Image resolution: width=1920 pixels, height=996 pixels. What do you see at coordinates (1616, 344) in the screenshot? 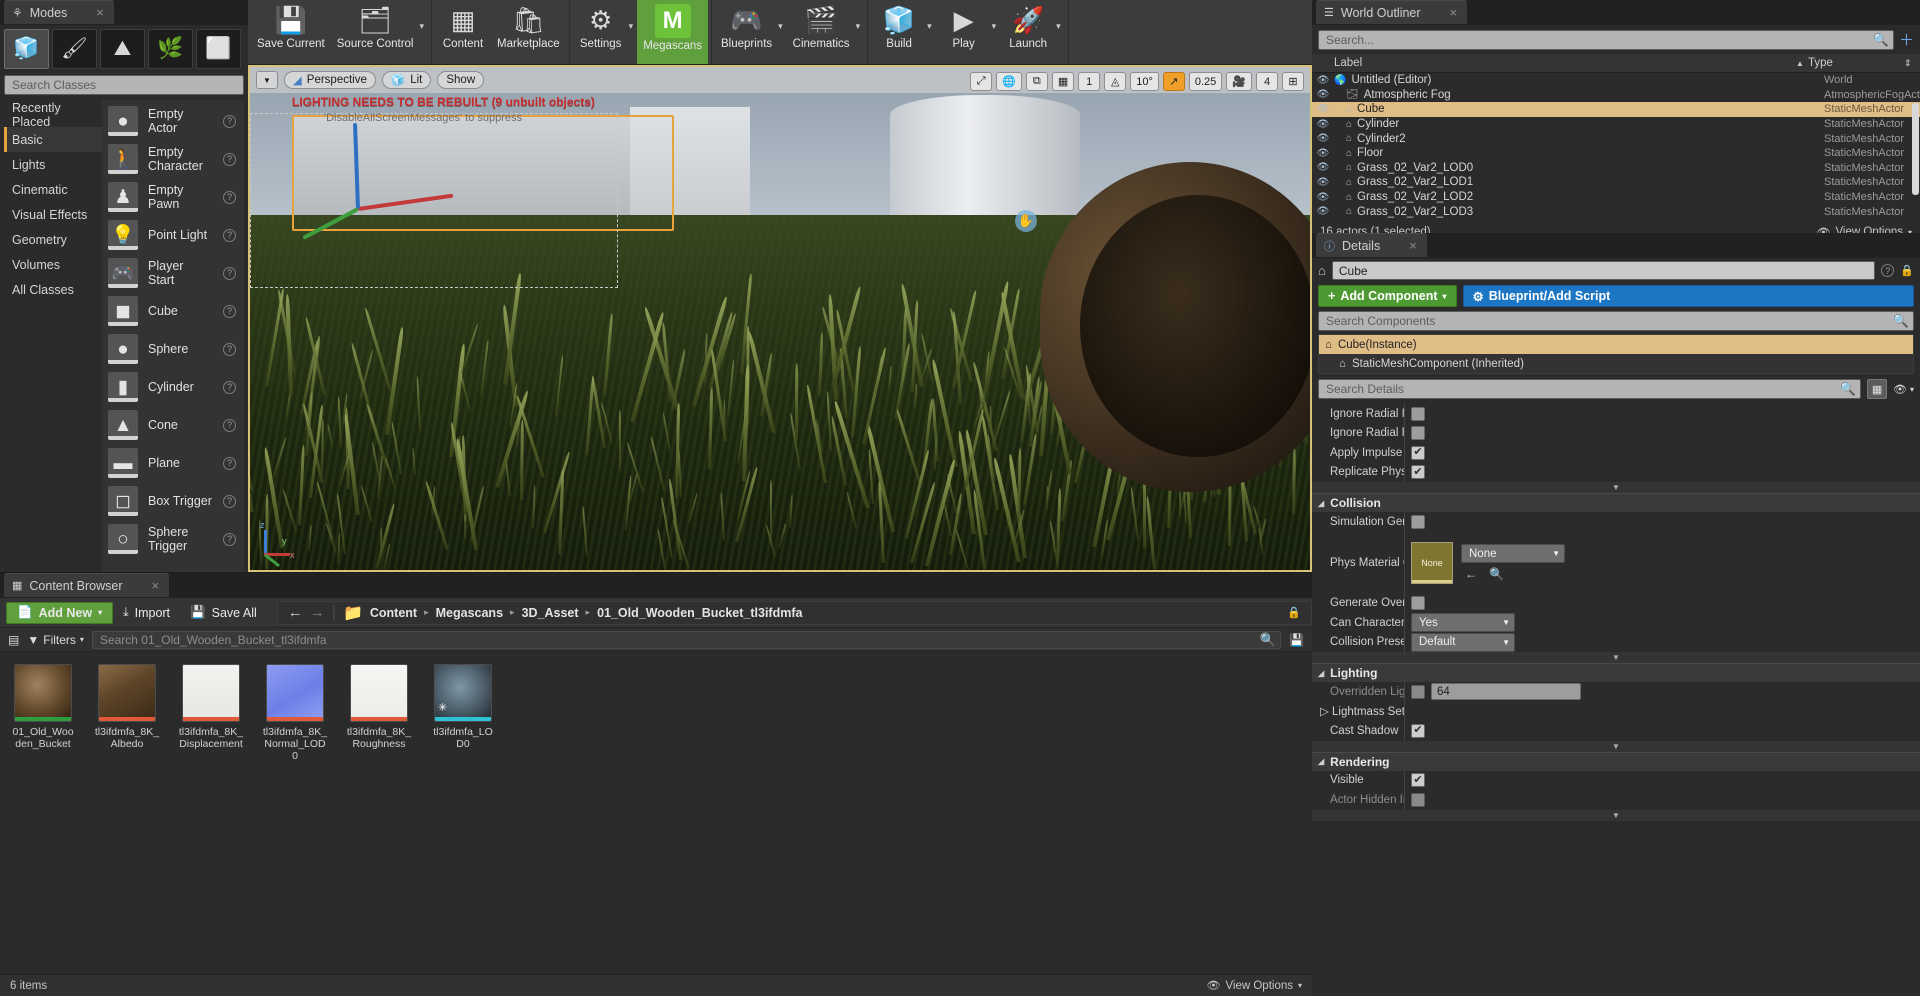
I see `component-row: ⌂ Cube(Instance)` at bounding box center [1616, 344].